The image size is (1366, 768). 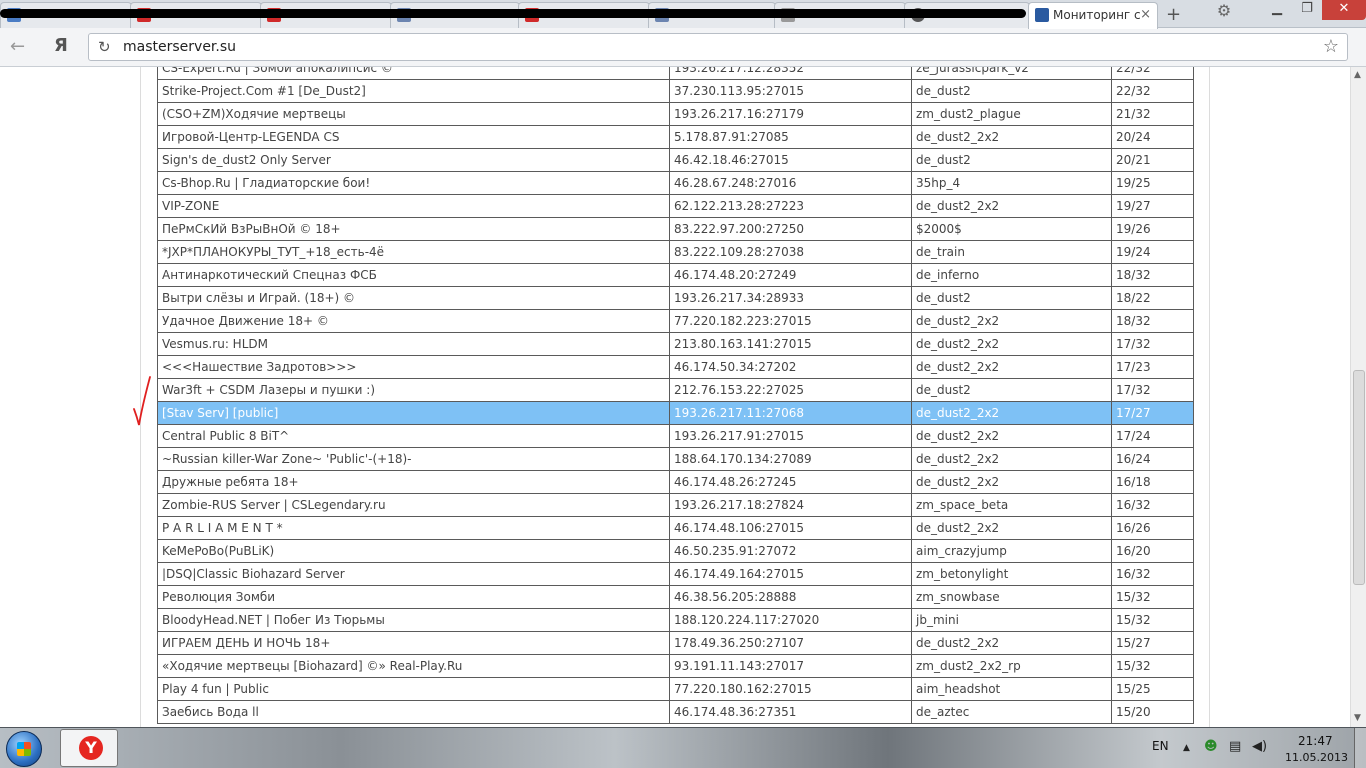 I want to click on server-address: 178.49.36.250:27107, so click(x=790, y=643).